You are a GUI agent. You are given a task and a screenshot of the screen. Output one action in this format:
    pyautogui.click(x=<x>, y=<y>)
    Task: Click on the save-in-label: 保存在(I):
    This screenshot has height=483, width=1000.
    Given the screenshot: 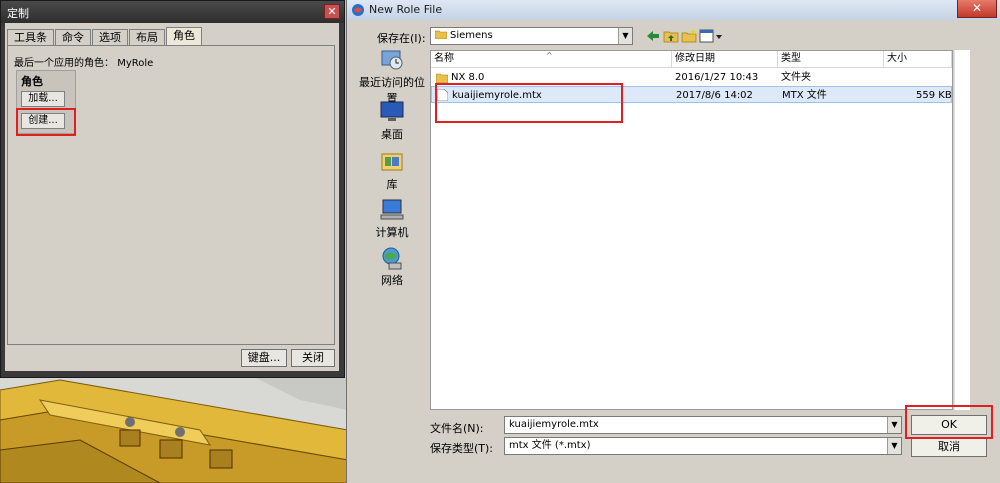 What is the action you would take?
    pyautogui.click(x=401, y=38)
    